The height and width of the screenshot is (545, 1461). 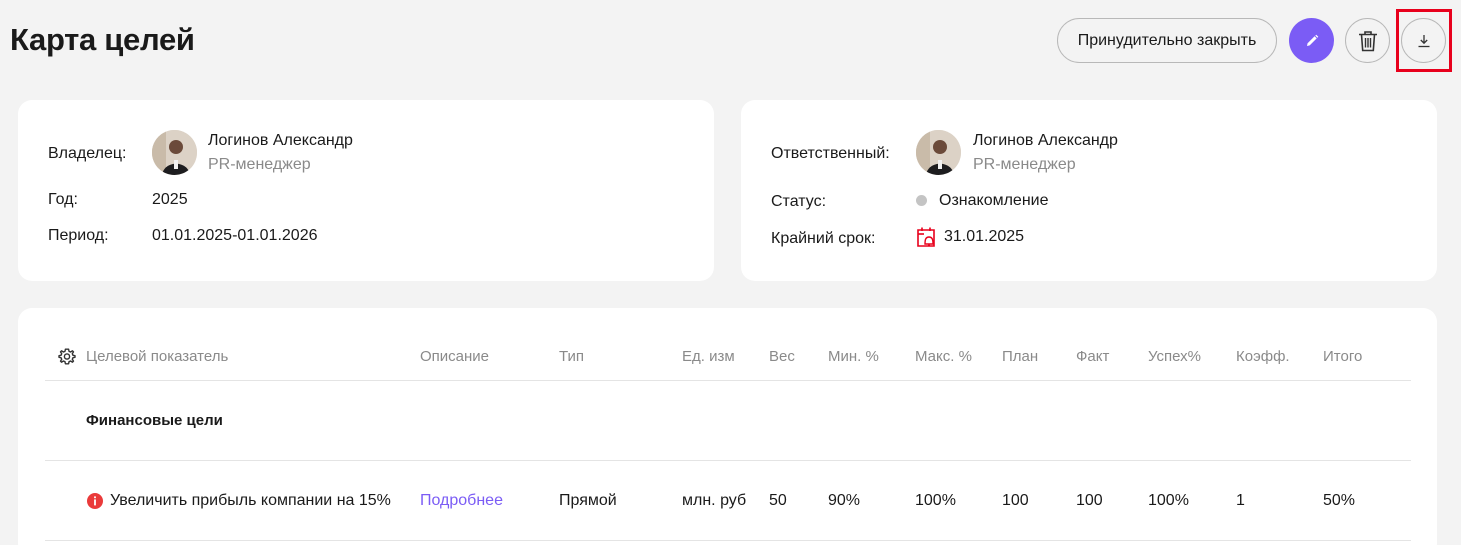 I want to click on row-min: 90%, so click(x=844, y=500).